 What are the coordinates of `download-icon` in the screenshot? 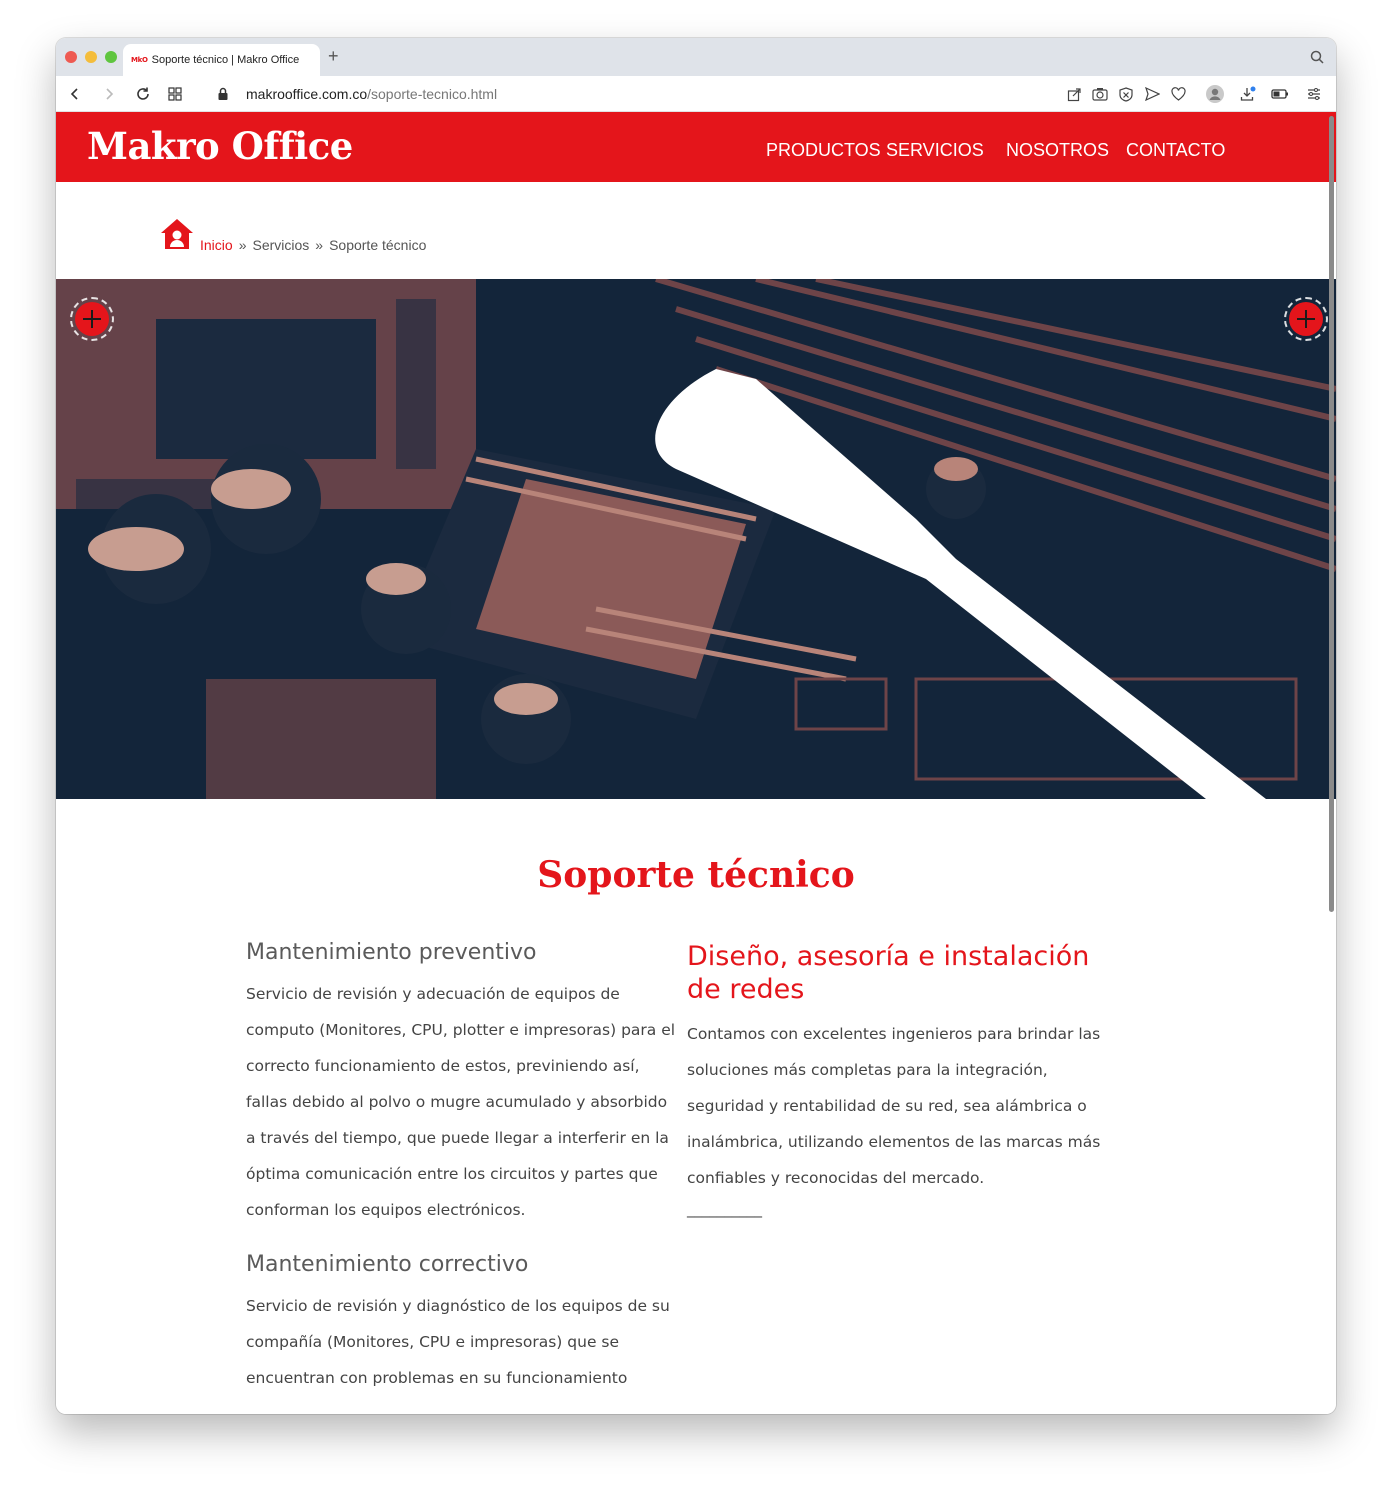 It's located at (1248, 94).